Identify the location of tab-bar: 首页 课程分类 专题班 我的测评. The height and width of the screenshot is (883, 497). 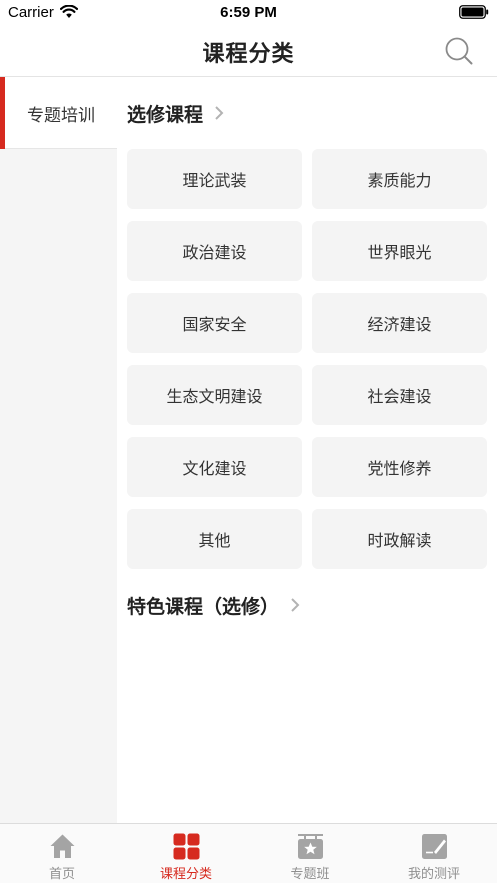
(248, 853).